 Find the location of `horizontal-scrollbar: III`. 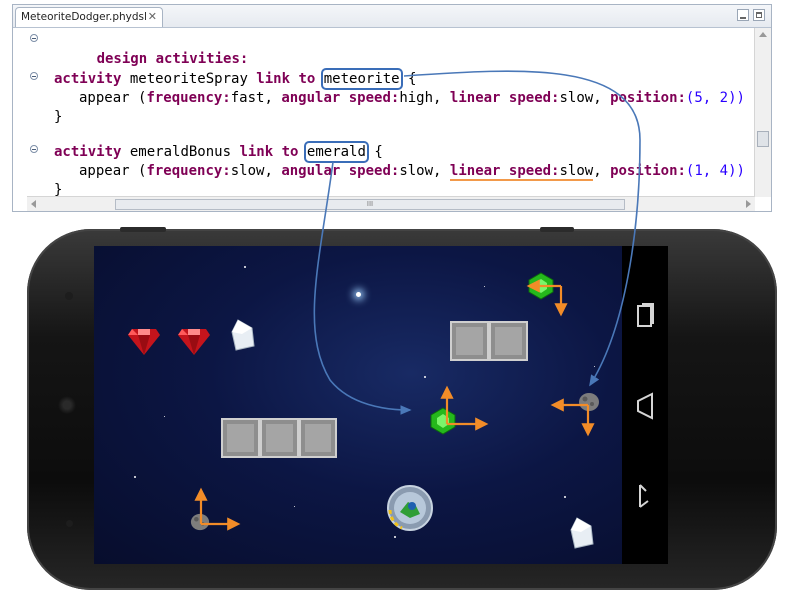

horizontal-scrollbar: III is located at coordinates (391, 203).